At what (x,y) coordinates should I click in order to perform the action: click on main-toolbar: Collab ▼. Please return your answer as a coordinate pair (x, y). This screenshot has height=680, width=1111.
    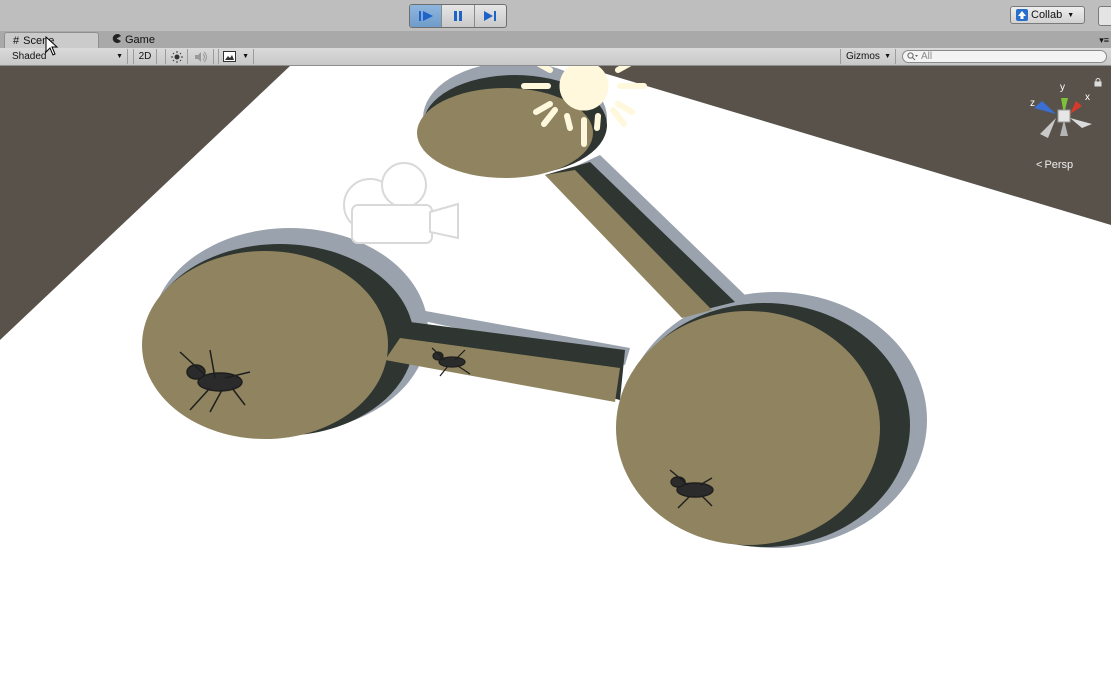
    Looking at the image, I should click on (555, 15).